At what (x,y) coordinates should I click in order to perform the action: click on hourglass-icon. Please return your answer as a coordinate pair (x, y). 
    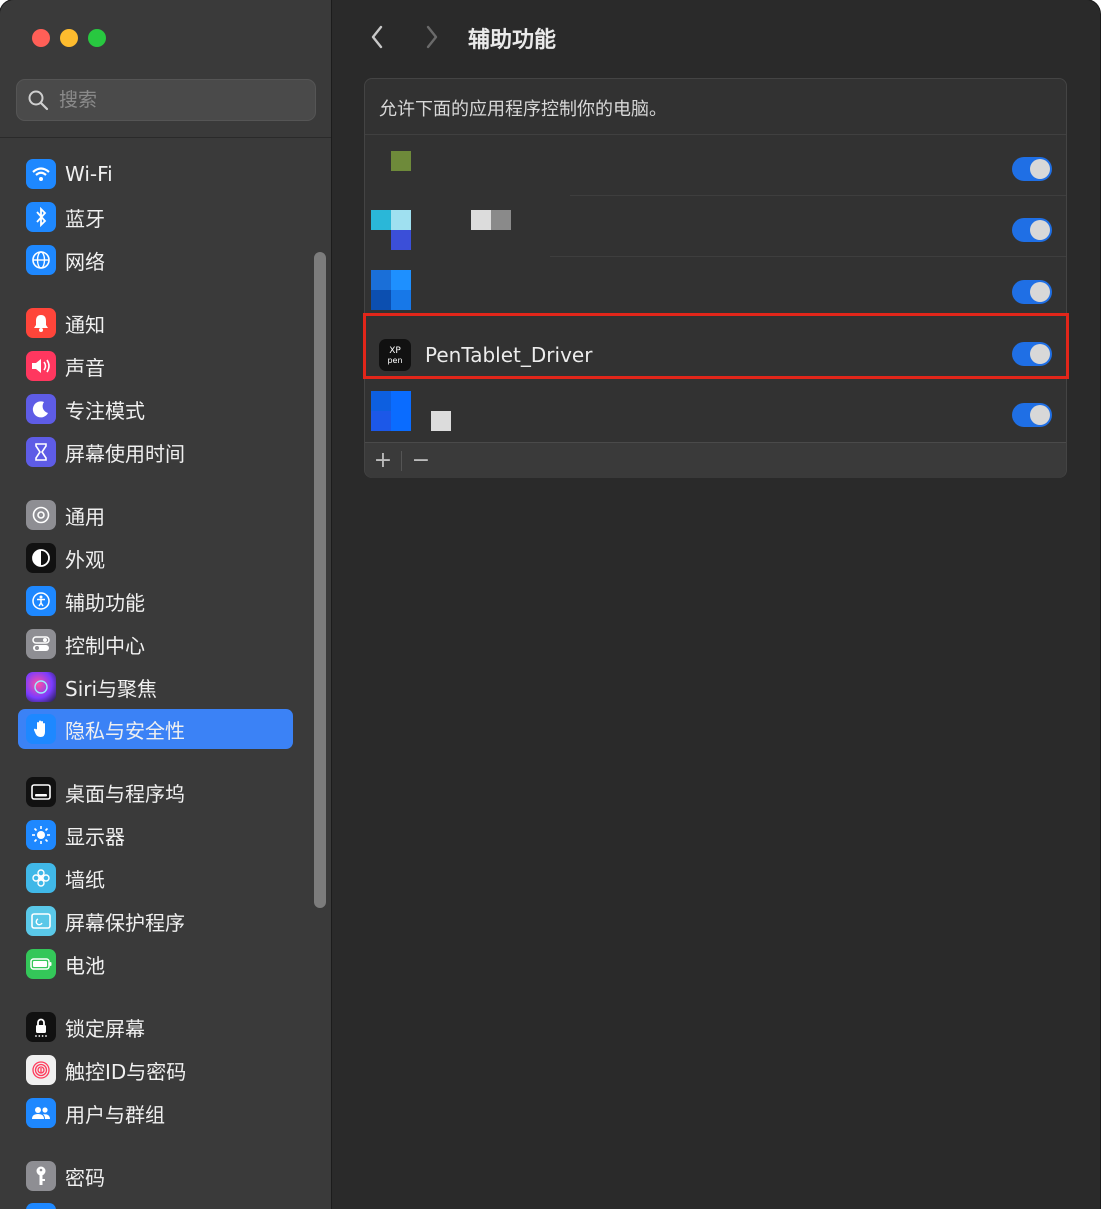
    Looking at the image, I should click on (41, 452).